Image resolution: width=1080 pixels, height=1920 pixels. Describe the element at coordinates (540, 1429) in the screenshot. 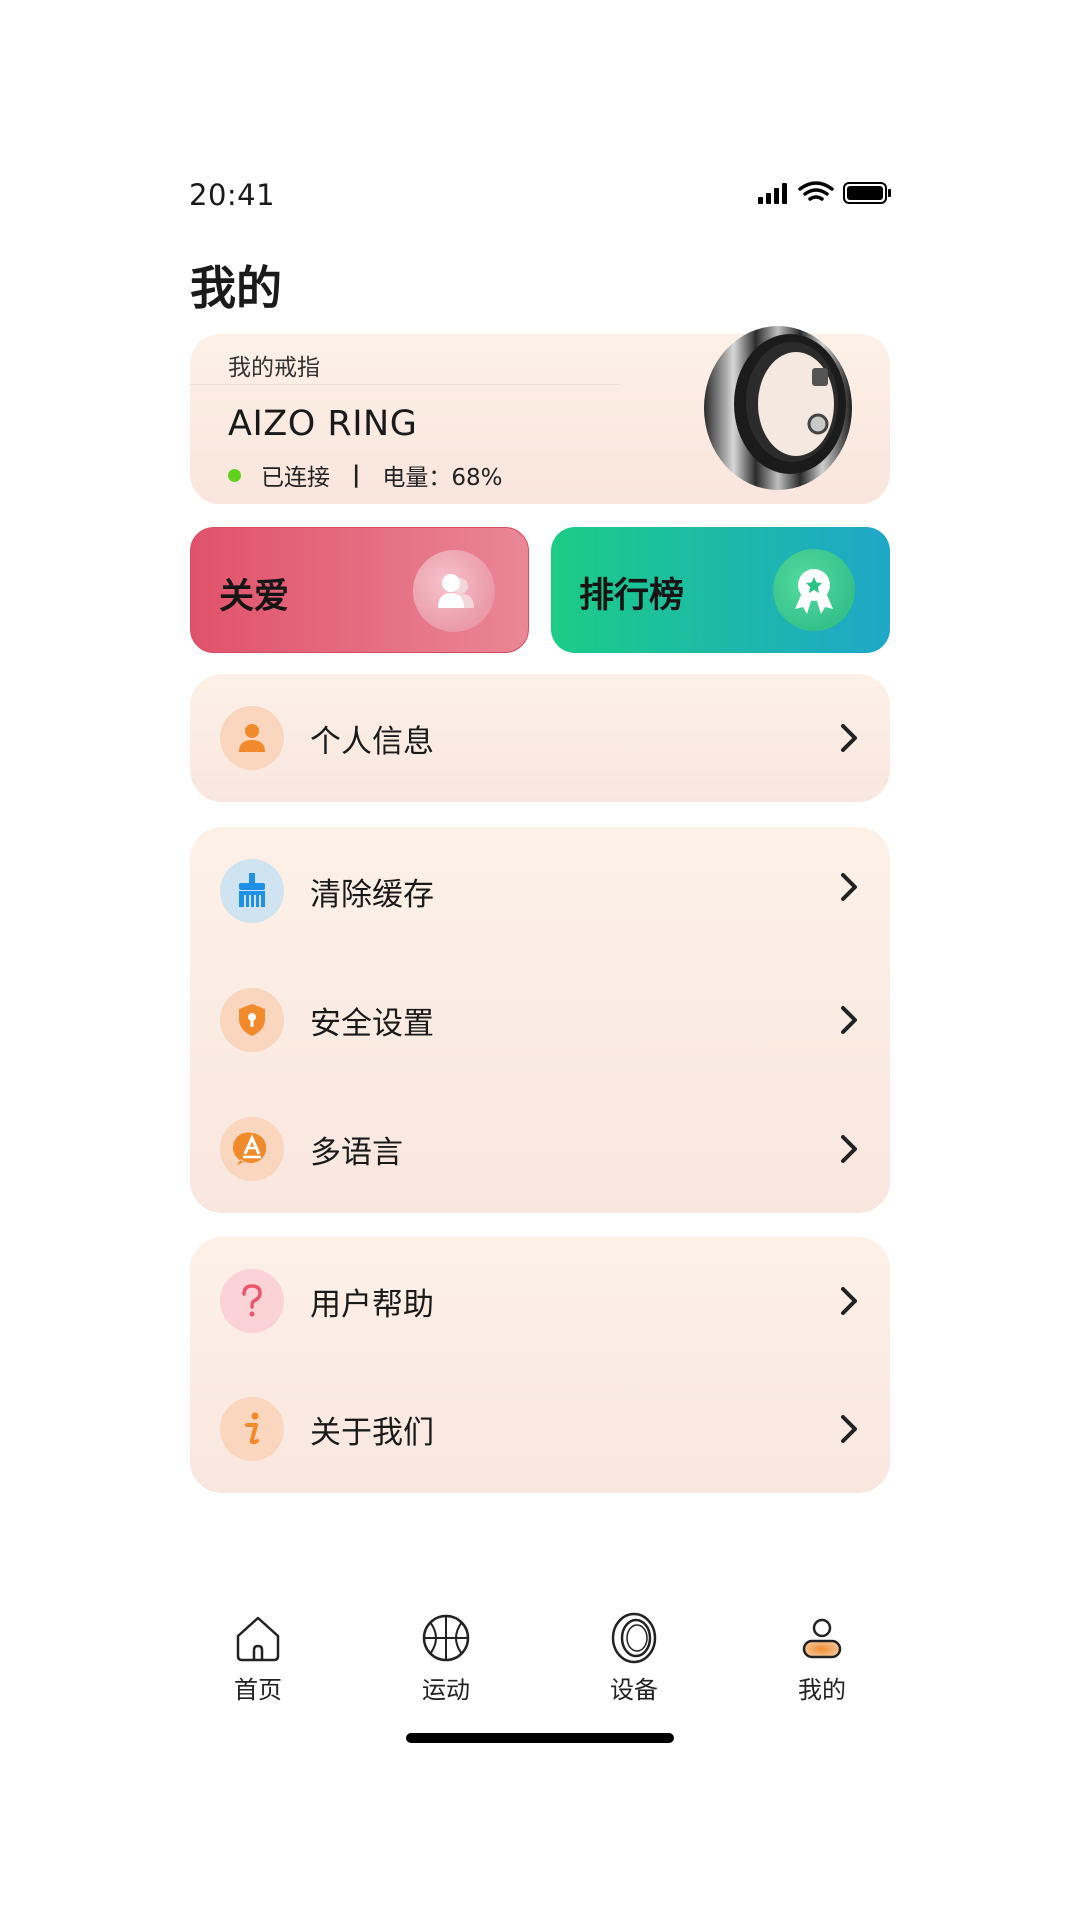

I see `menu-item-about-us: 关于我们` at that location.